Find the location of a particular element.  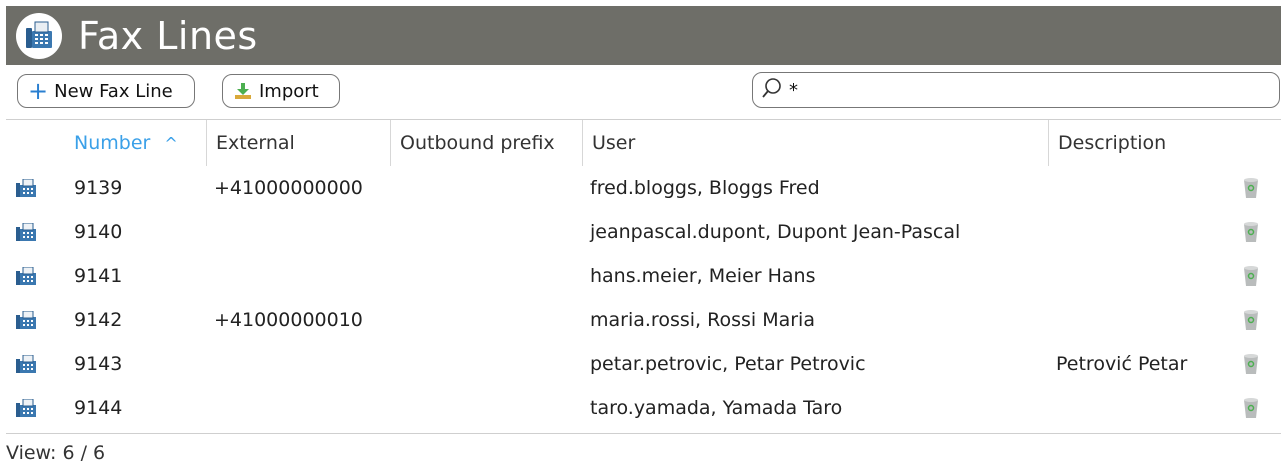

sort-ascending-icon: ^ is located at coordinates (171, 143).